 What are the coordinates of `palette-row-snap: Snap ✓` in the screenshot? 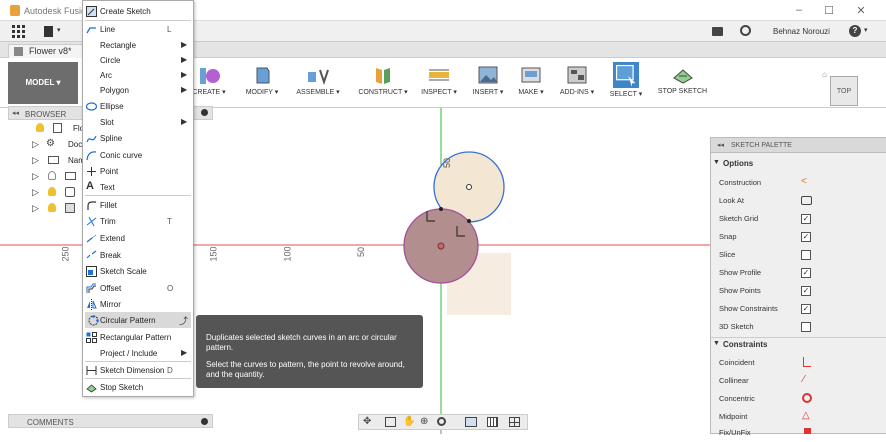 It's located at (799, 239).